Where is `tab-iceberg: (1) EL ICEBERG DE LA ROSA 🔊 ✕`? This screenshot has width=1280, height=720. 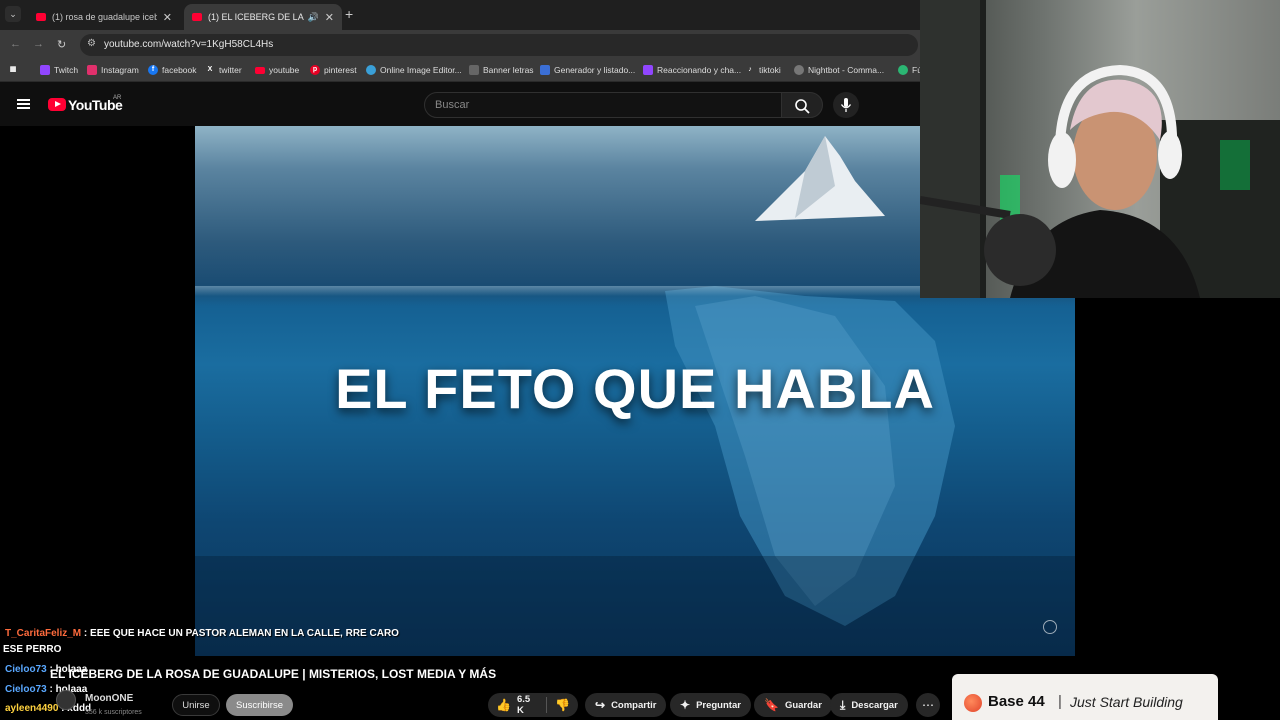
tab-iceberg: (1) EL ICEBERG DE LA ROSA 🔊 ✕ is located at coordinates (263, 17).